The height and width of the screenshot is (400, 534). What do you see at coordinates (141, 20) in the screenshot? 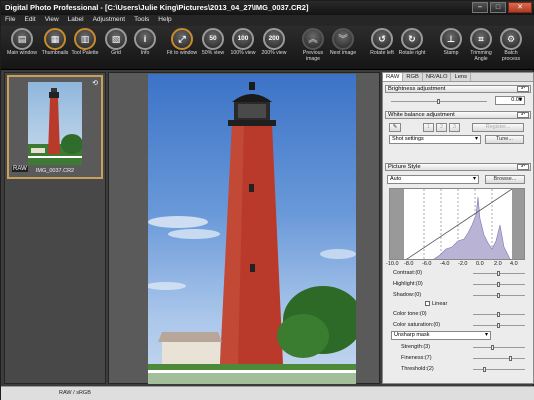
I see `menu-tools: Tools` at bounding box center [141, 20].